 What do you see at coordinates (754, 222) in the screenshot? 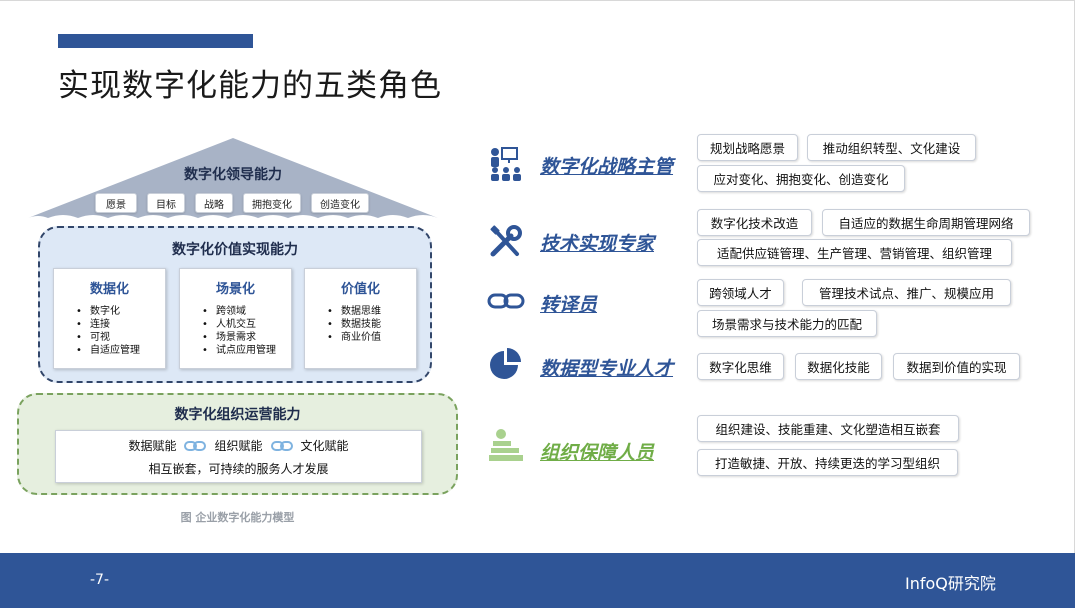
I see `role-tag: 数字化技术改造` at bounding box center [754, 222].